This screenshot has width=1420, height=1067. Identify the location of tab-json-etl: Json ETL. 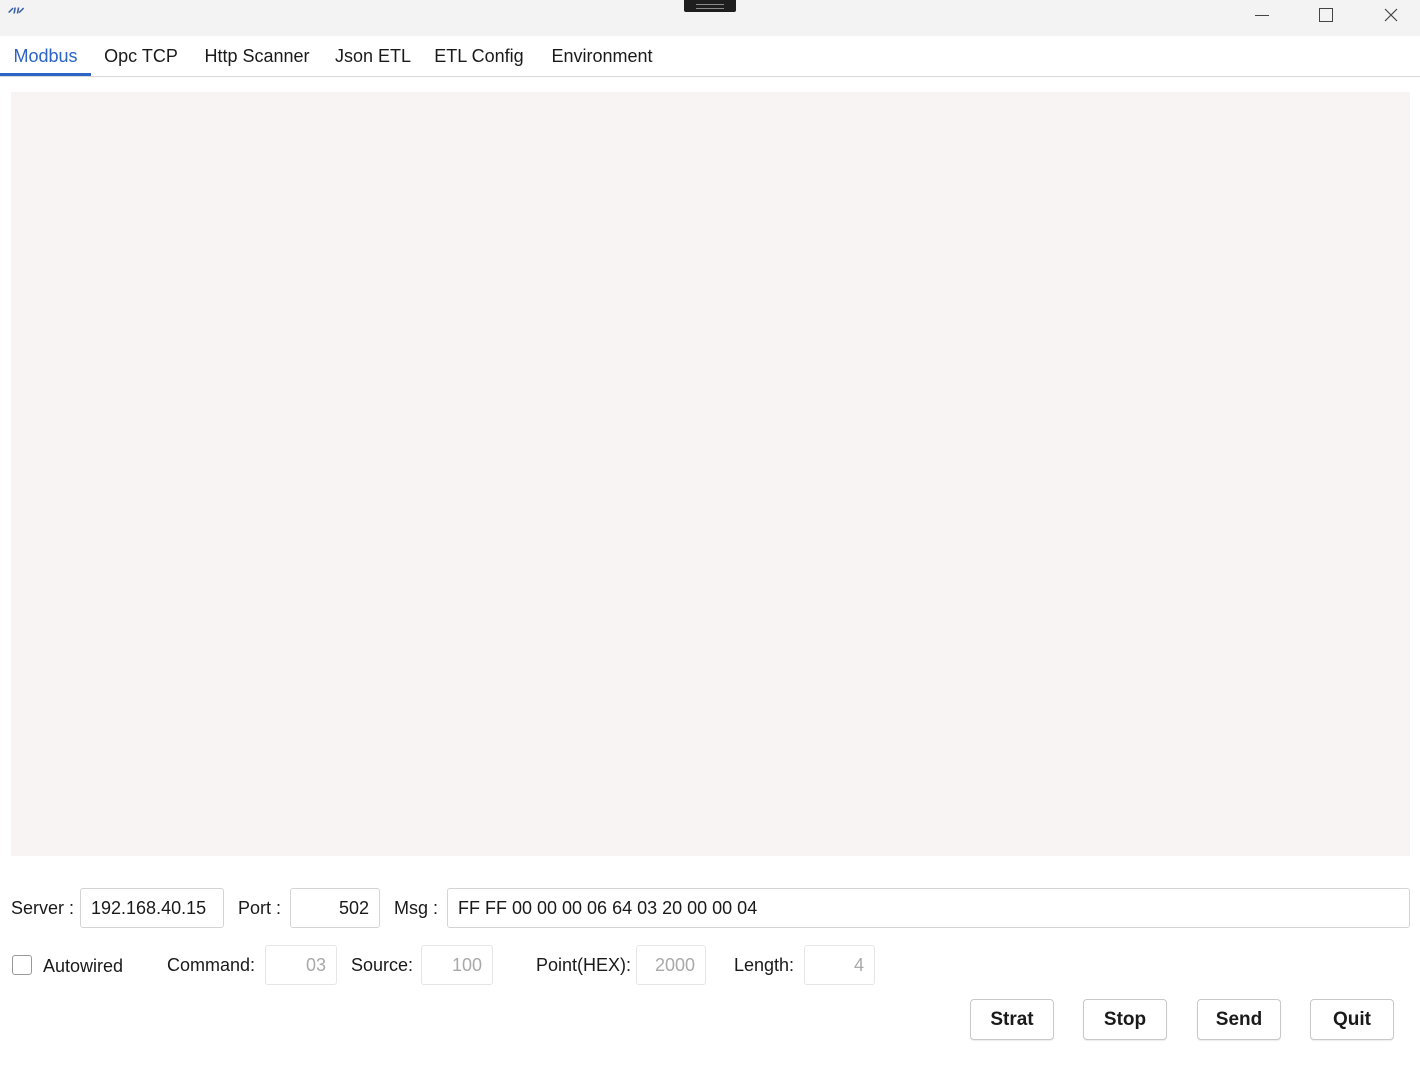
(373, 55).